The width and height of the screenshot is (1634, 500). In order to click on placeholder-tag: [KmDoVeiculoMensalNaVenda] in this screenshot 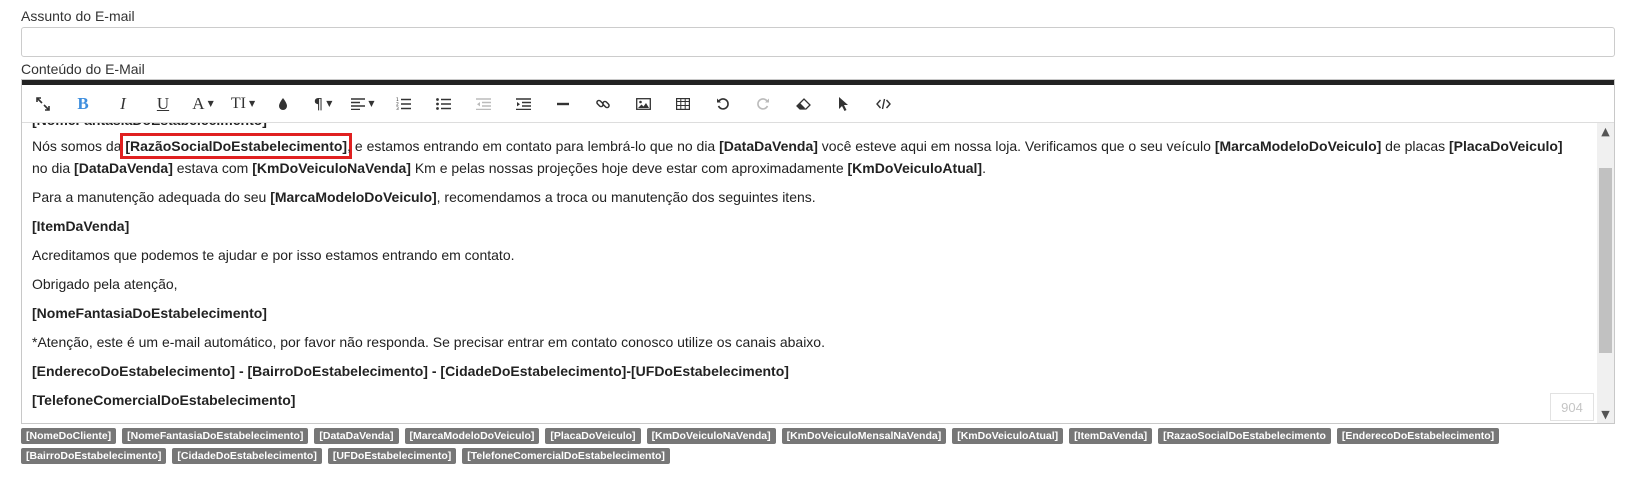, I will do `click(864, 436)`.